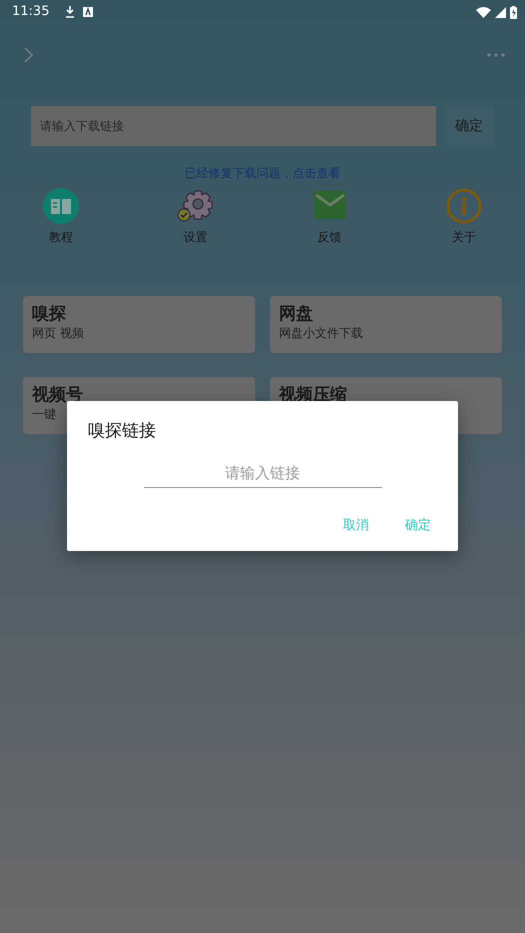  I want to click on card-subtitle: 网页 视频, so click(58, 333).